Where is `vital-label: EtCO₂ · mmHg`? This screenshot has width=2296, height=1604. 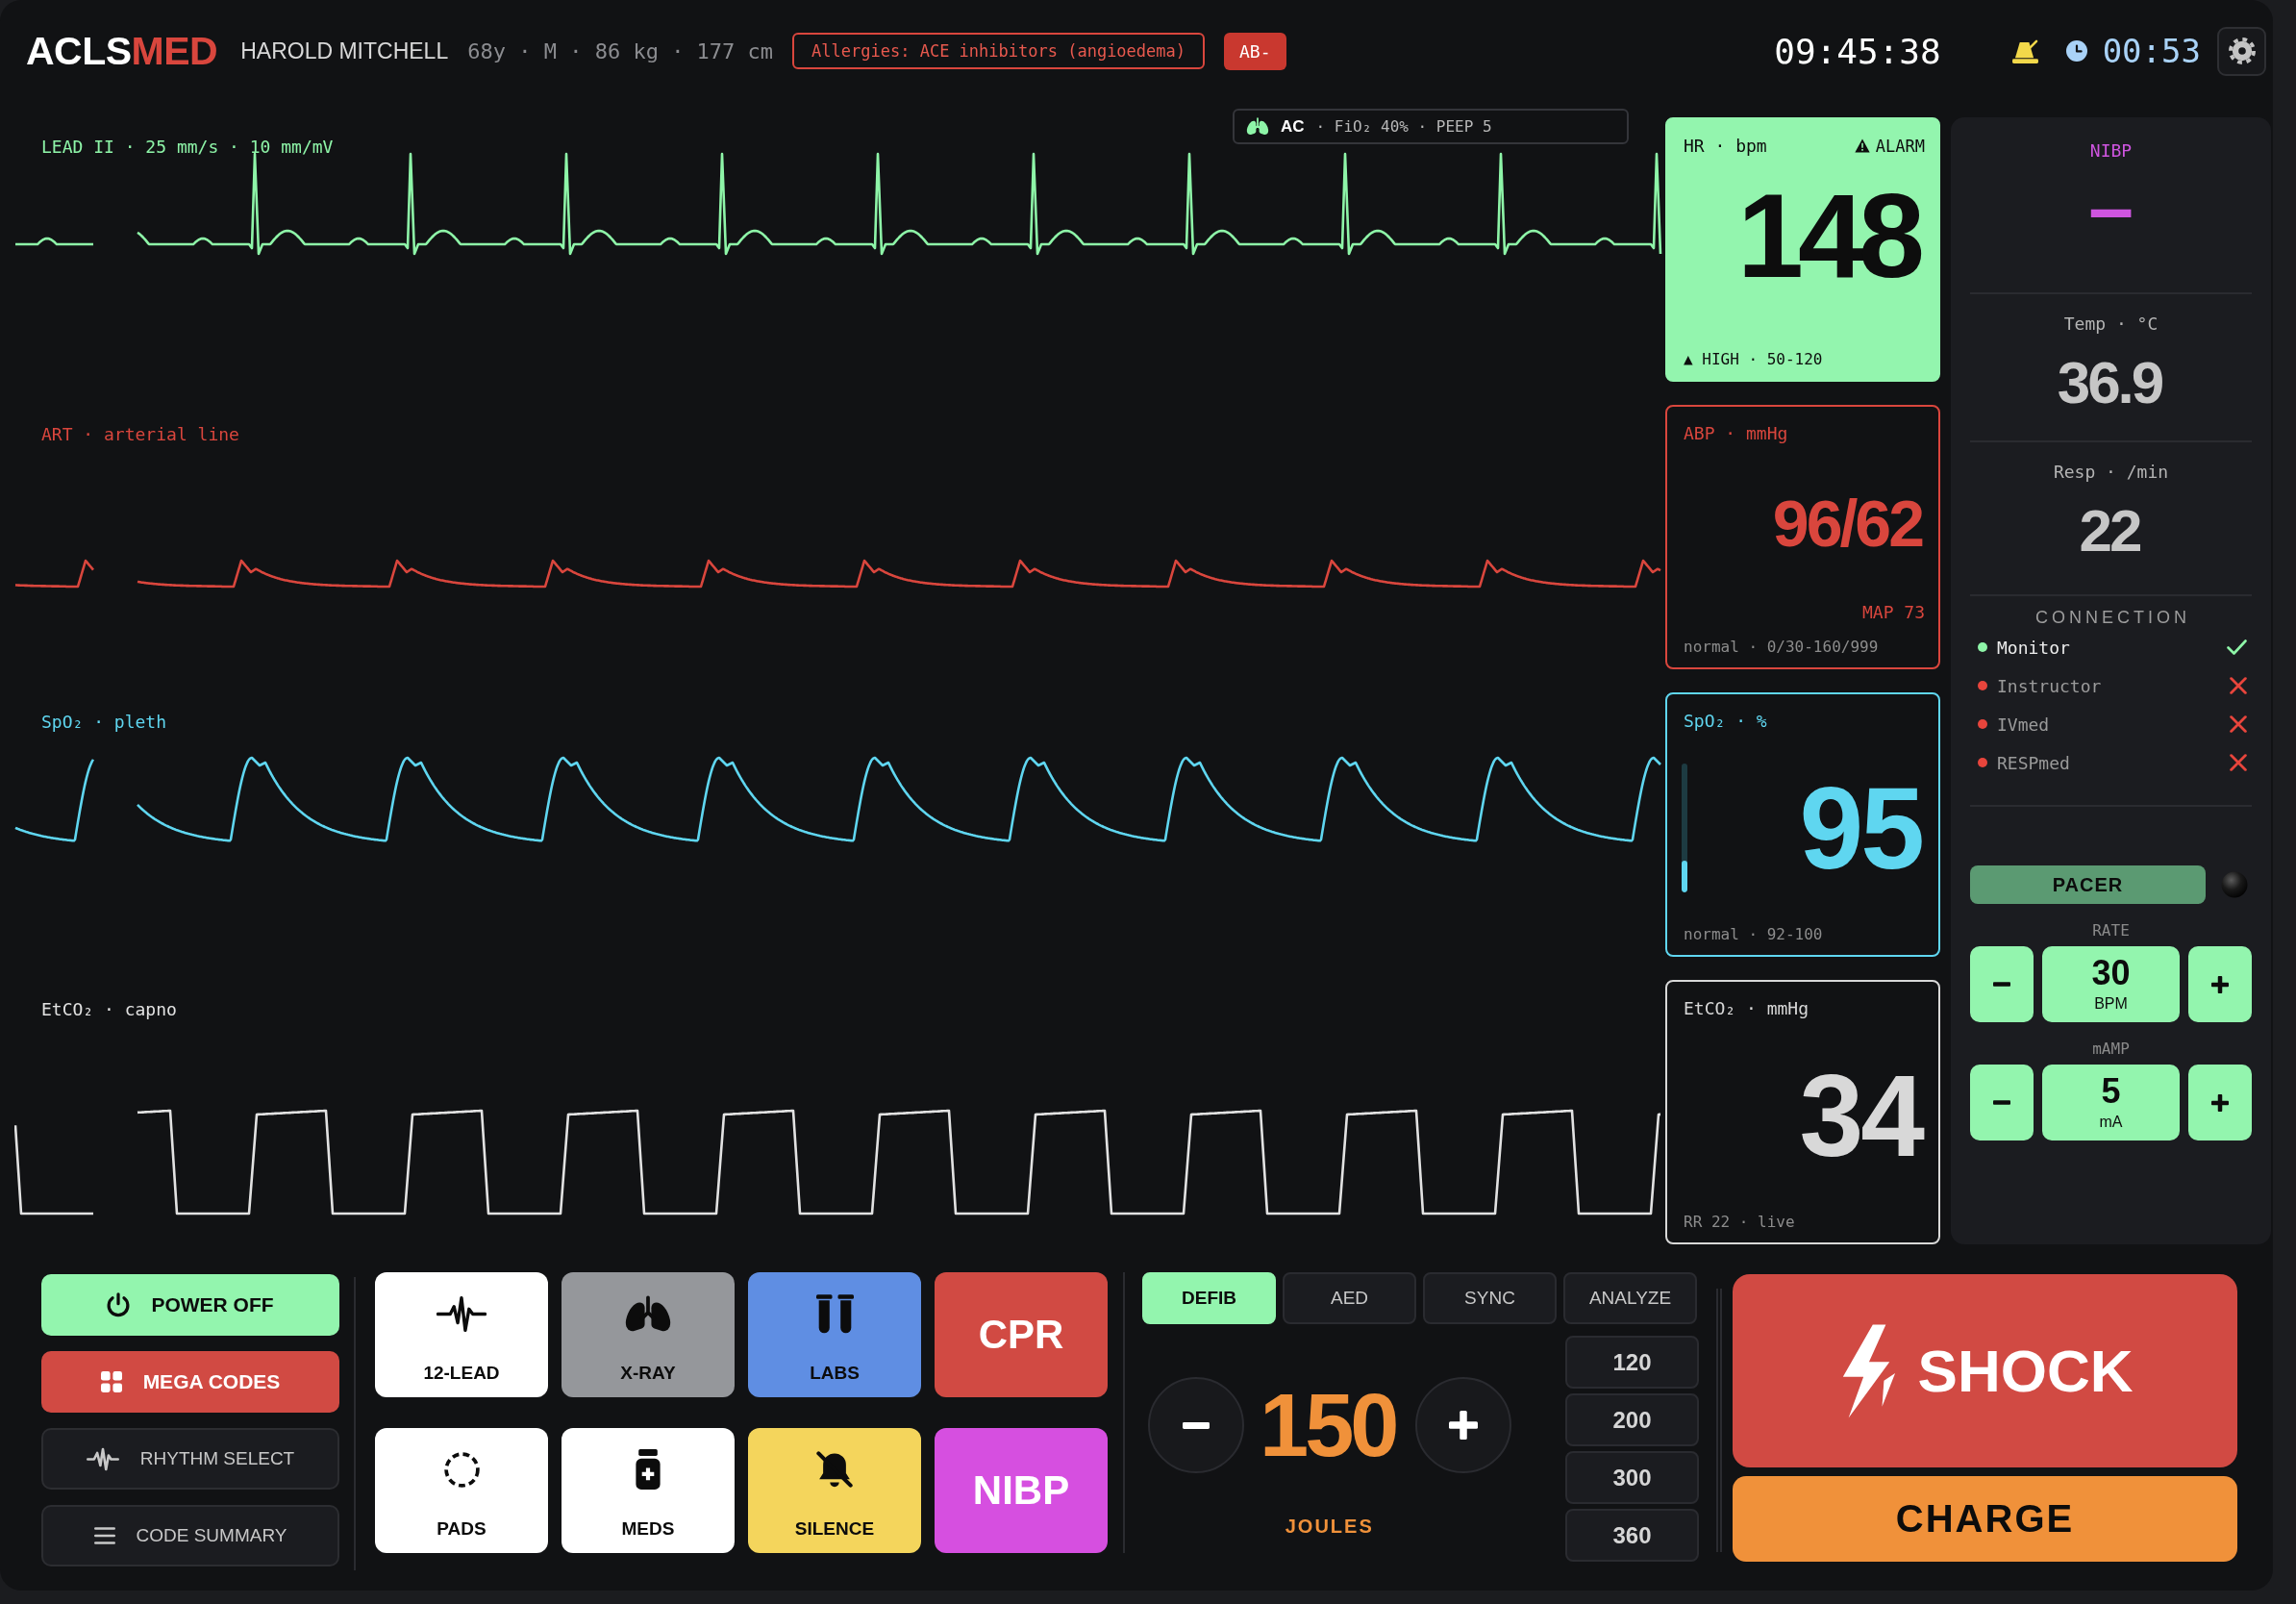
vital-label: EtCO₂ · mmHg is located at coordinates (1746, 1008).